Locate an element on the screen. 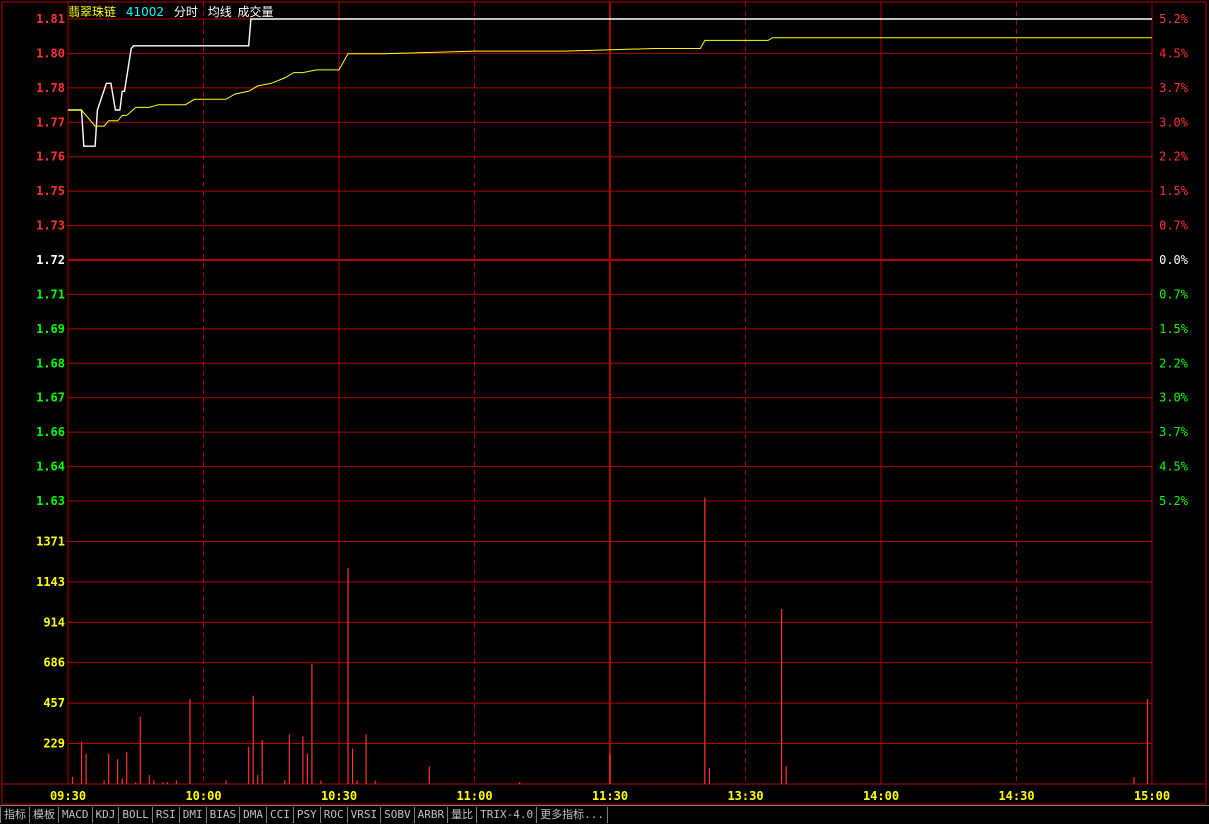  indicator-tab: TRIX-4.0 is located at coordinates (507, 815).